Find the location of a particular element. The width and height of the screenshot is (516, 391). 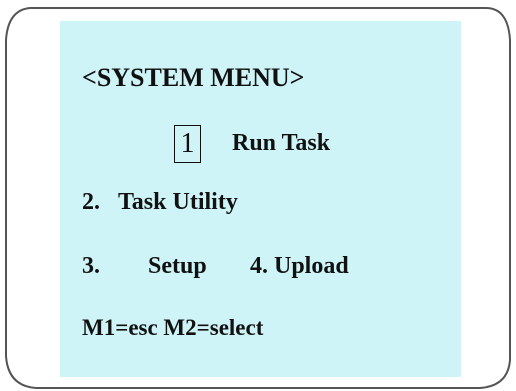

menu-item-number-3: 3. is located at coordinates (91, 266).